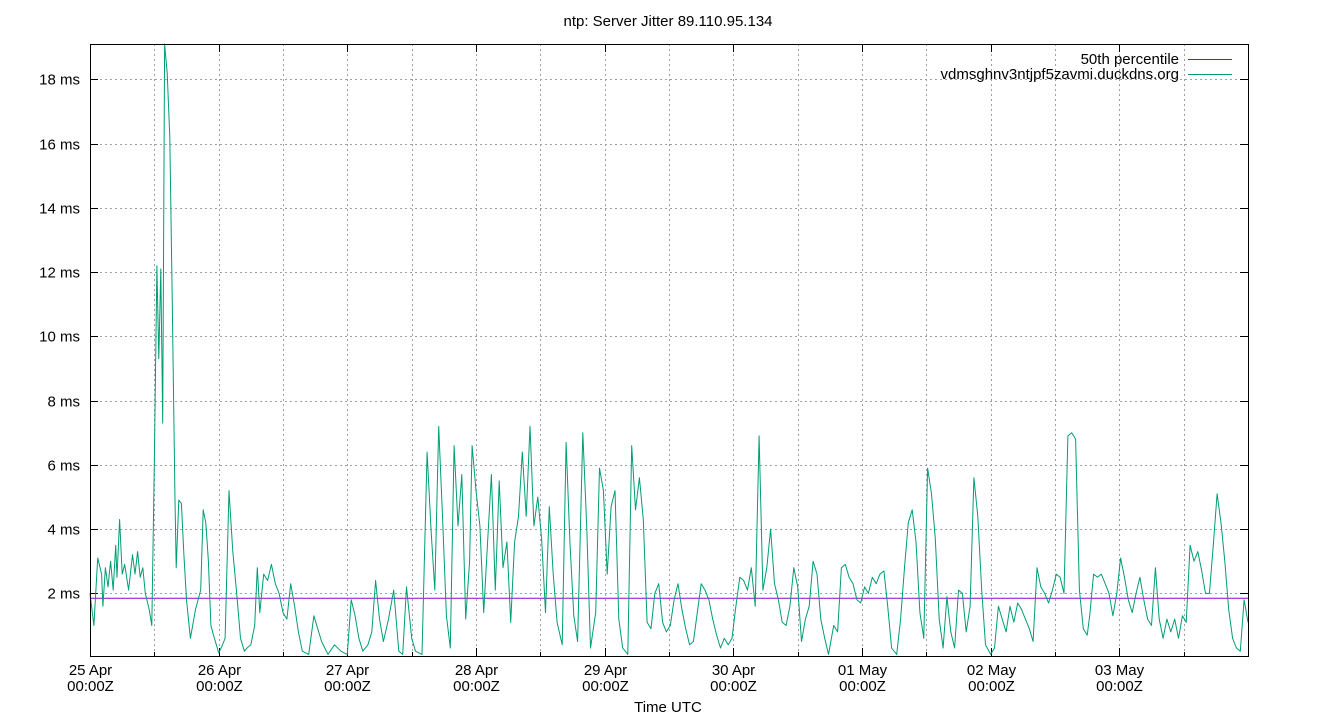 The width and height of the screenshot is (1340, 720). I want to click on y-tick-label: 16 ms, so click(59, 145).